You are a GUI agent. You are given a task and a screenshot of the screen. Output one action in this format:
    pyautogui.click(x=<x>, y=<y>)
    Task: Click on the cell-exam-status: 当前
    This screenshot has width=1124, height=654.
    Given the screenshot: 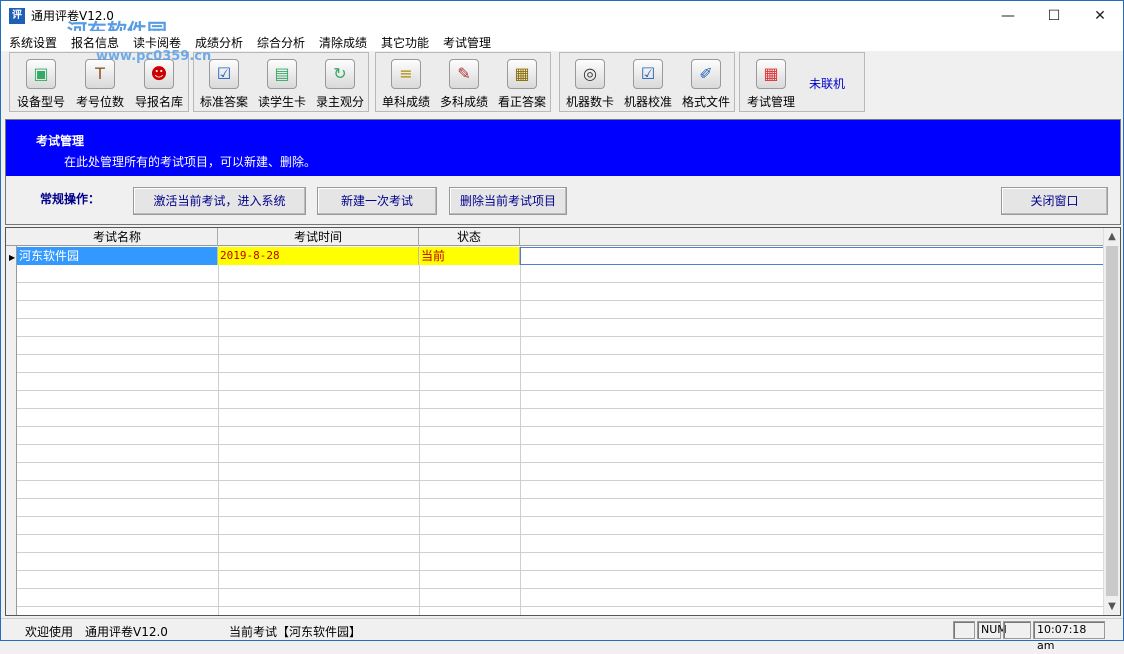 What is the action you would take?
    pyautogui.click(x=469, y=256)
    